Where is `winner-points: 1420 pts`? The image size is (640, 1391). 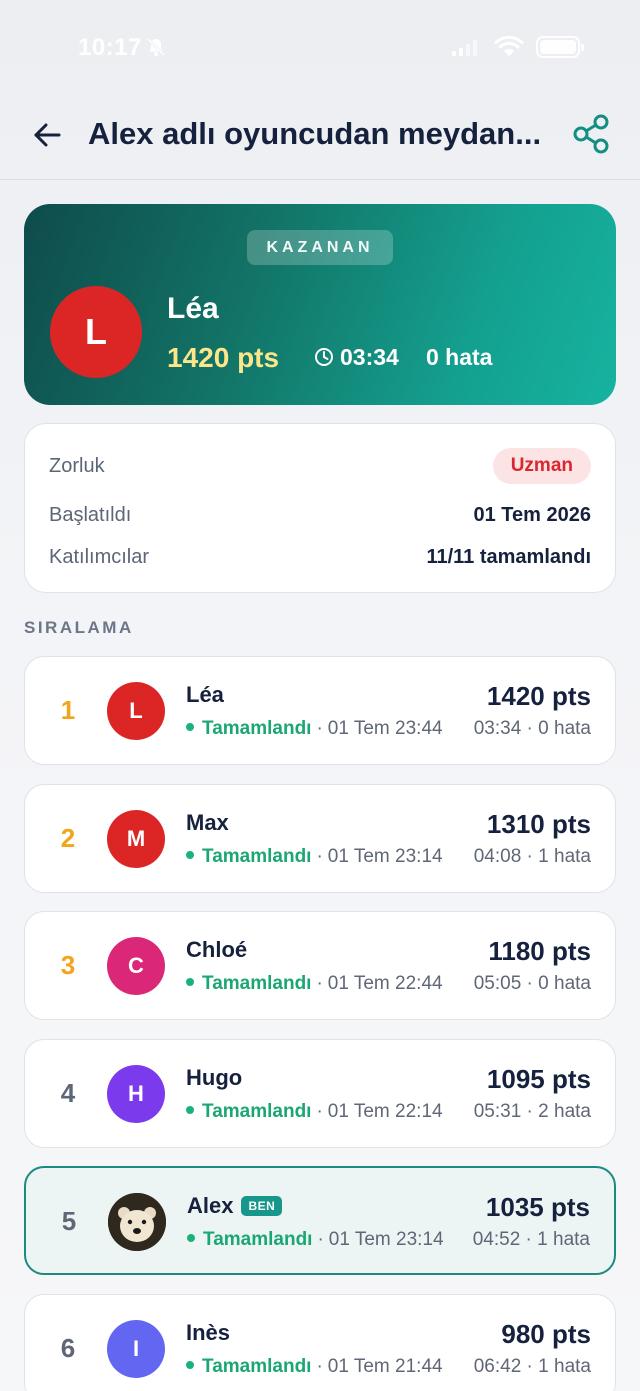
winner-points: 1420 pts is located at coordinates (223, 357).